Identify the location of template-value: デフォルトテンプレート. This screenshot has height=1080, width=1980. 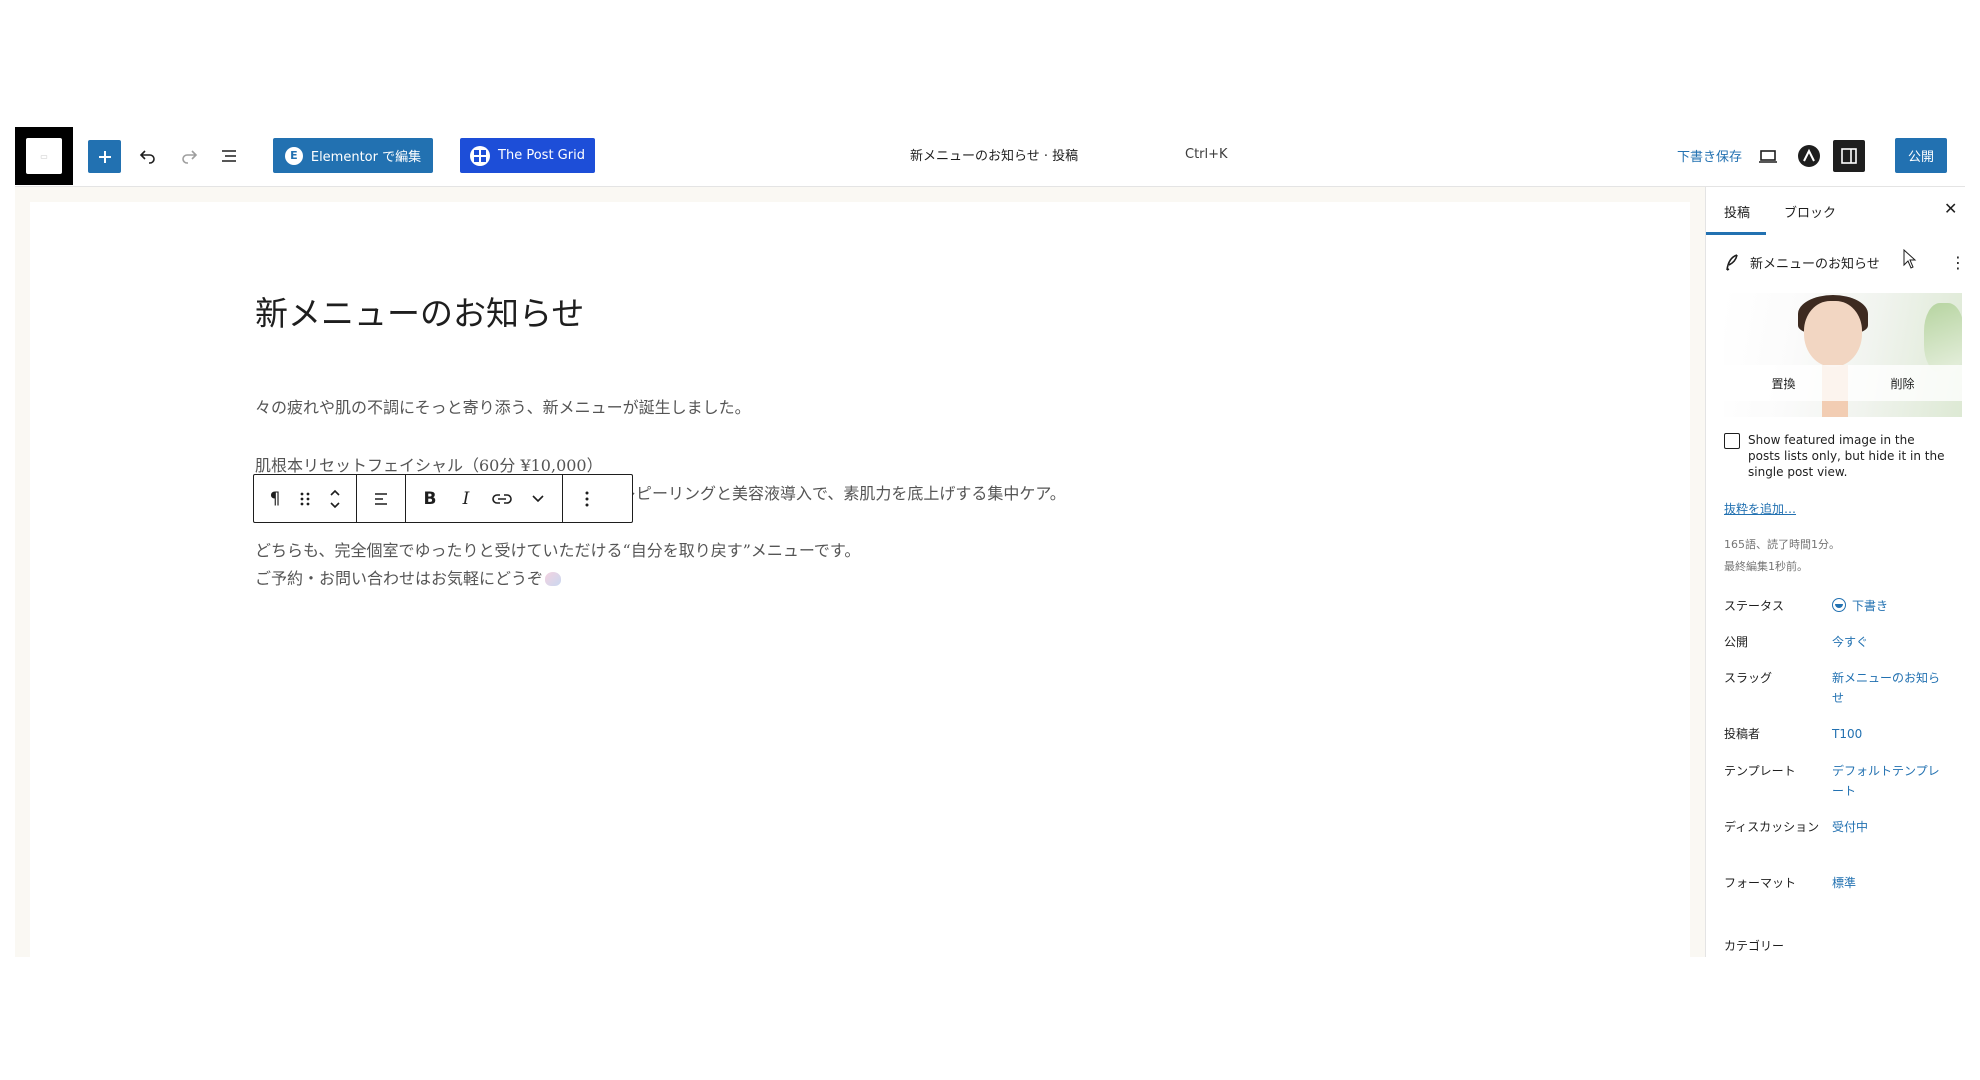
(1891, 781).